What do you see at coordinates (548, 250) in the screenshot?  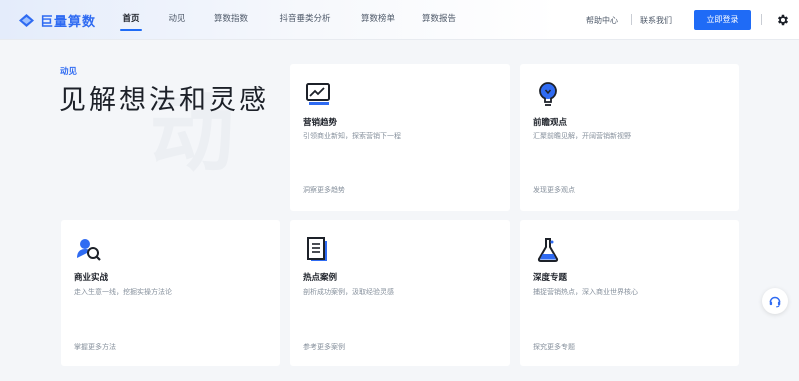 I see `flask-icon` at bounding box center [548, 250].